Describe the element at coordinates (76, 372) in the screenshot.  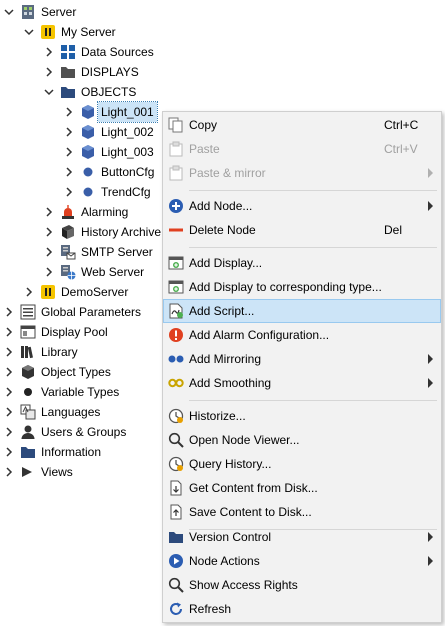
I see `tree-item-label: Object Types` at that location.